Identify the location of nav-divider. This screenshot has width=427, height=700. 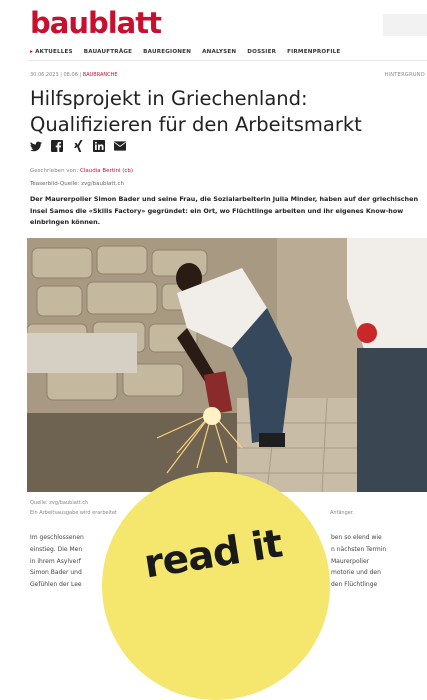
(227, 60).